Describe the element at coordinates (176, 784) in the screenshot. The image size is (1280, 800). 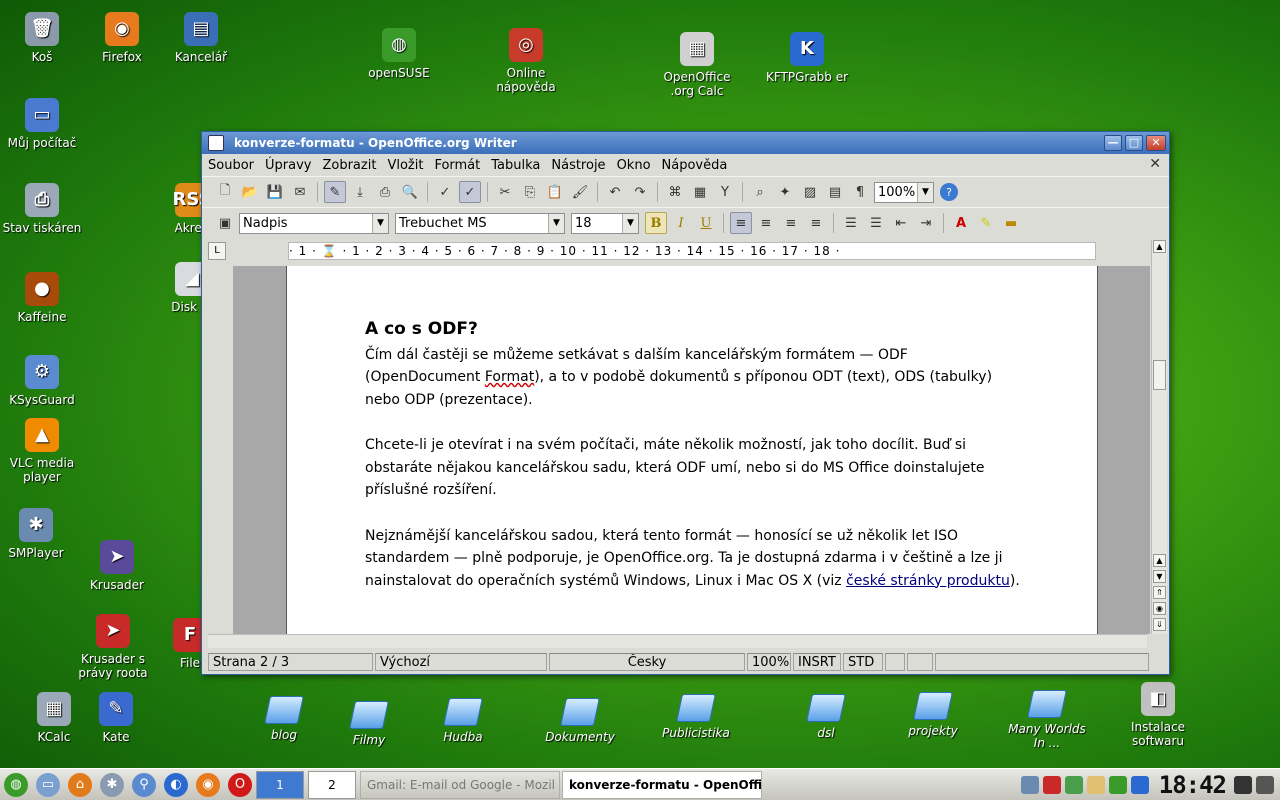
I see `konqueror-icon: ◐` at that location.